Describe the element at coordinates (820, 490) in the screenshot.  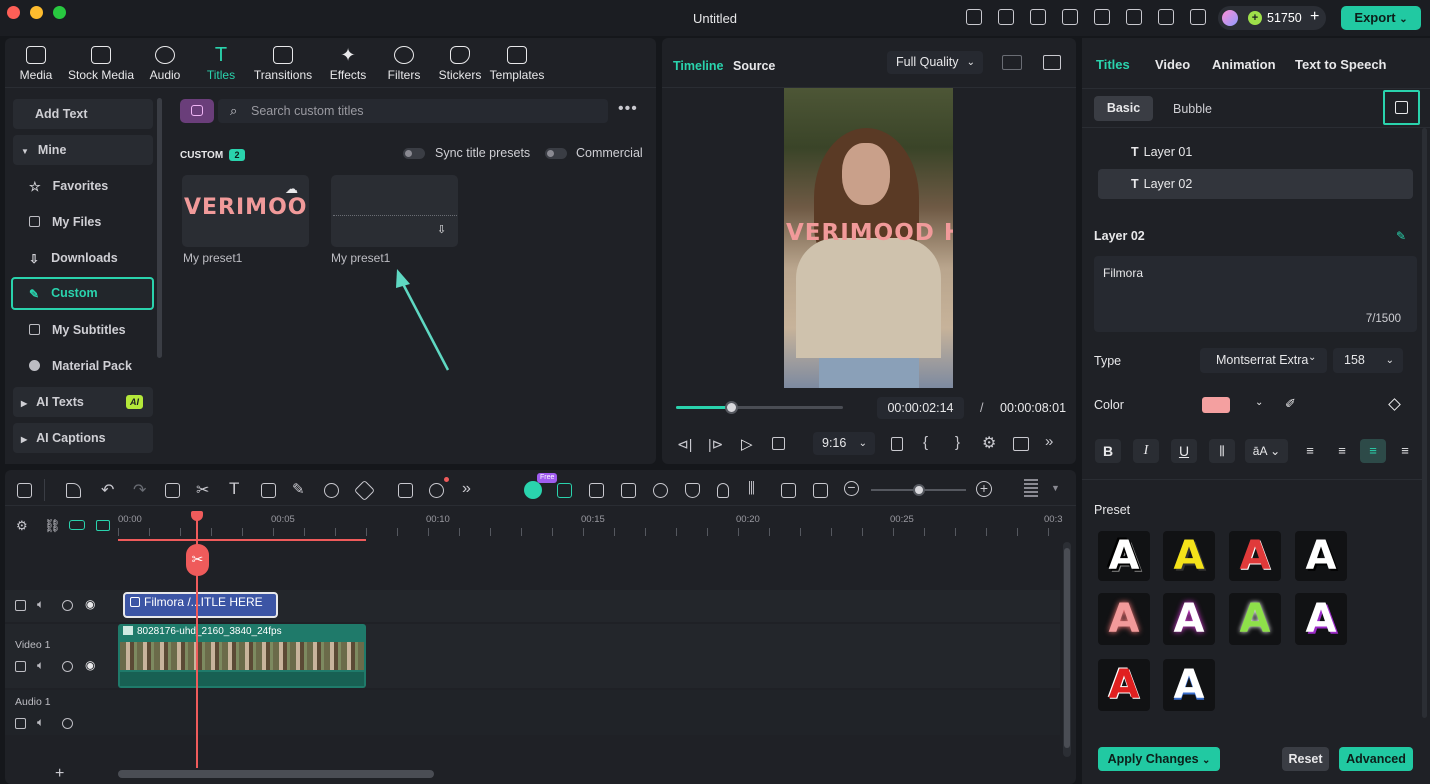
I see `fit-timeline-icon` at that location.